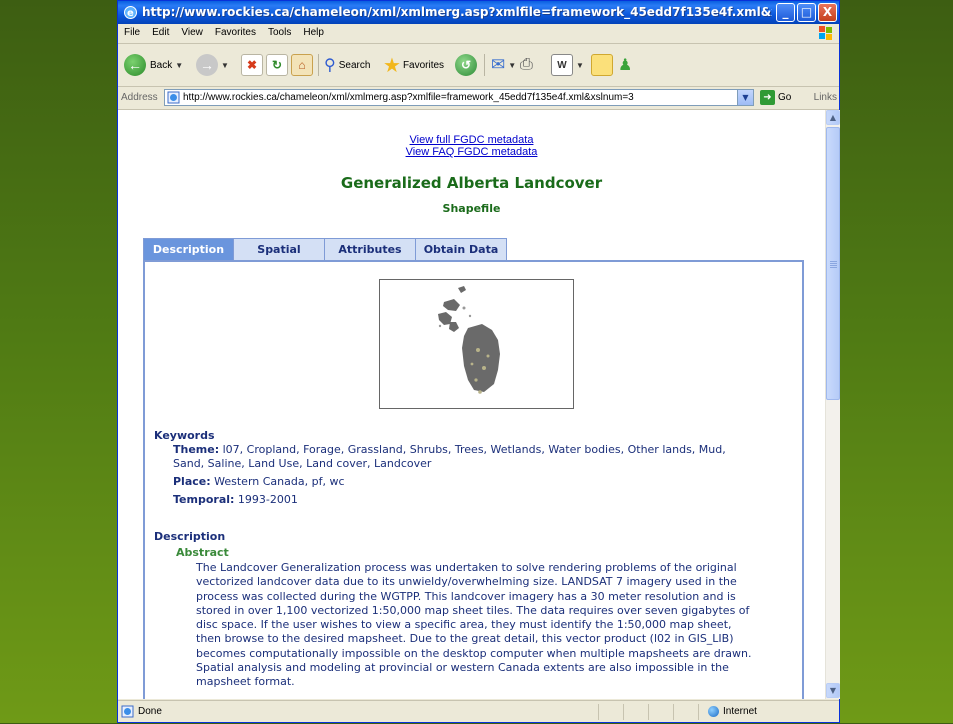  I want to click on forward-arrow-icon: →, so click(207, 65).